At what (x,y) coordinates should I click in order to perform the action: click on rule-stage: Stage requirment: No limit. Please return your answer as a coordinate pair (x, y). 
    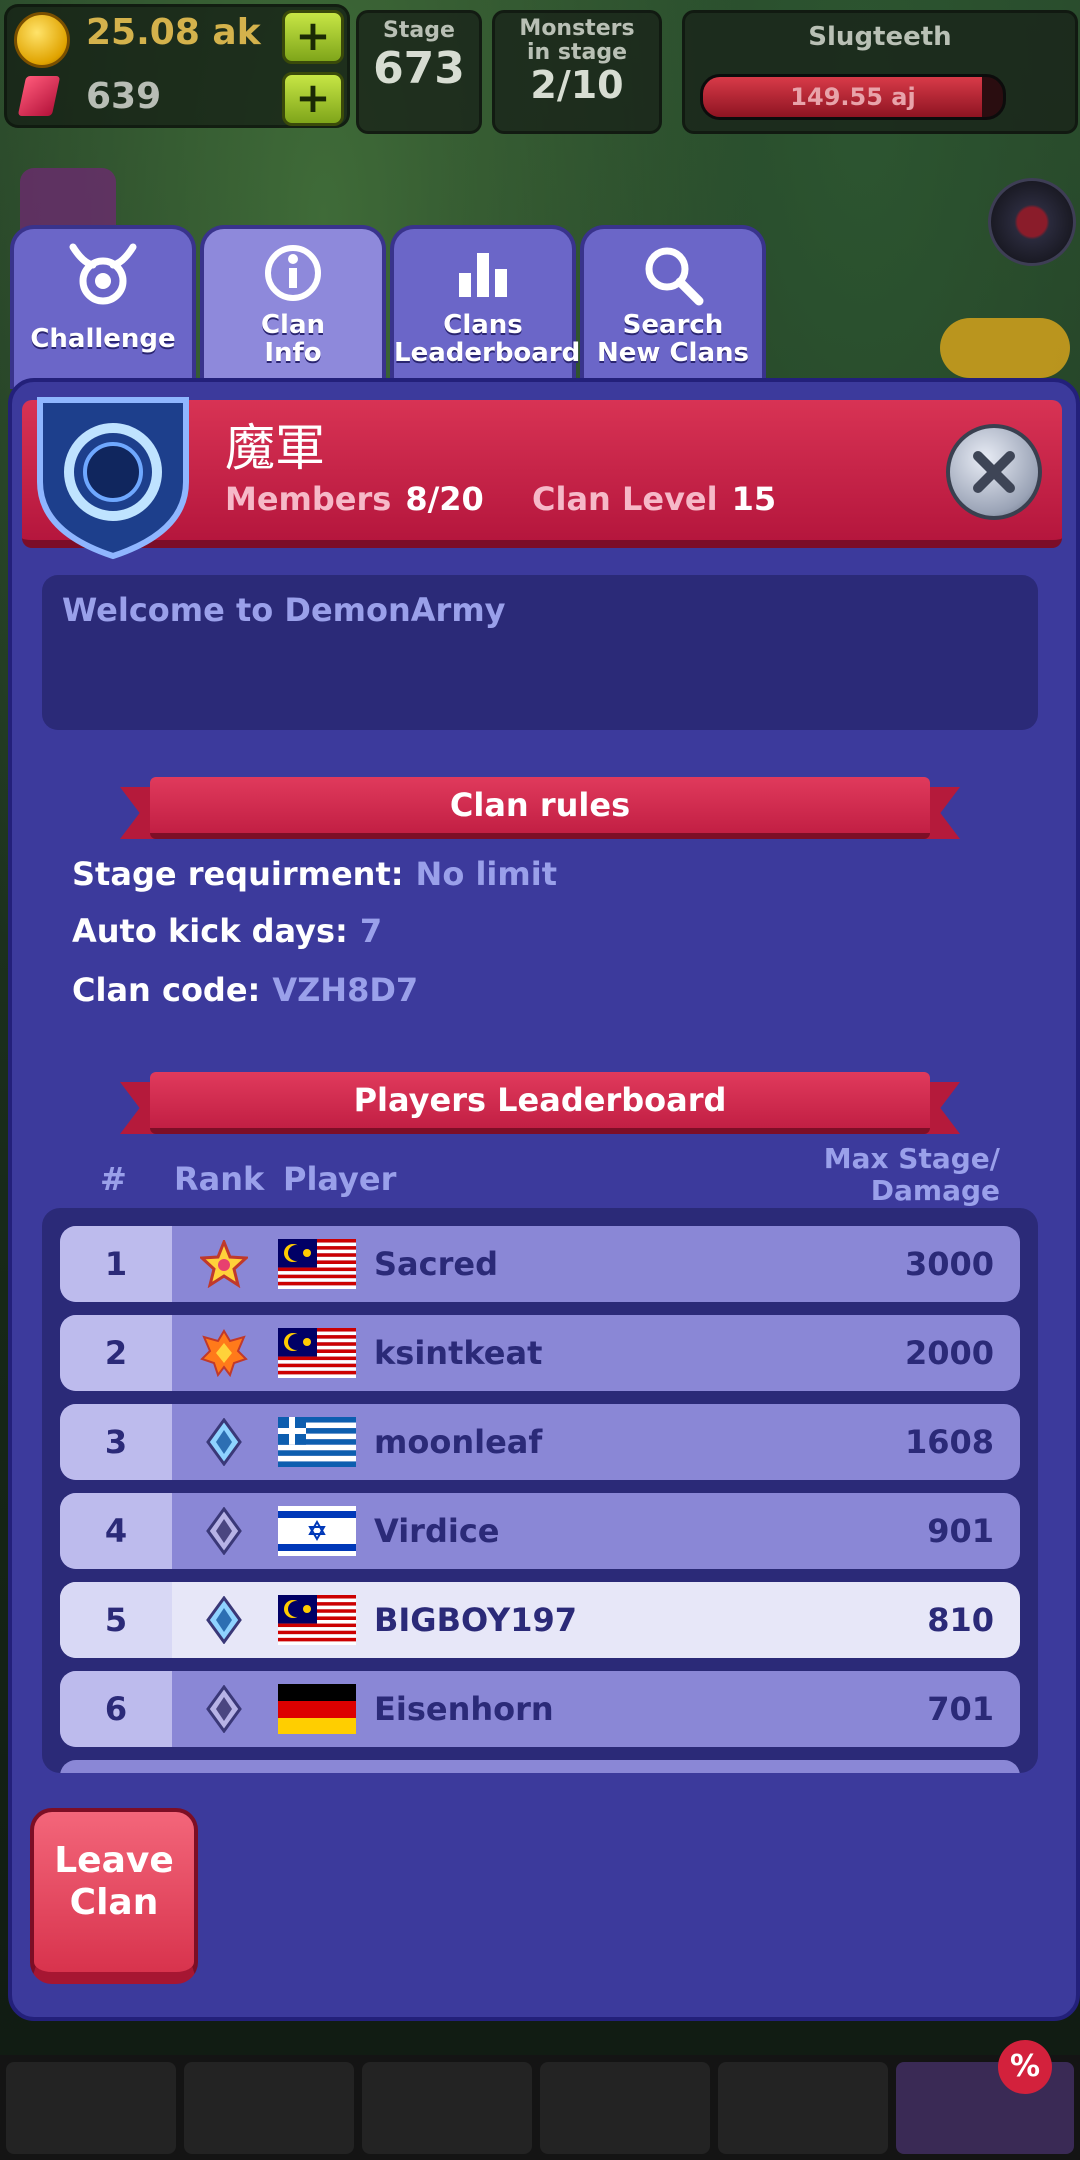
    Looking at the image, I should click on (314, 874).